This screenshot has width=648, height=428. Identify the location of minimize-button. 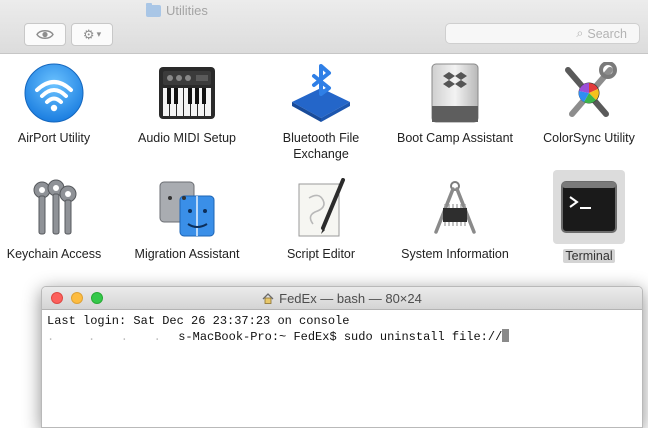
(77, 298).